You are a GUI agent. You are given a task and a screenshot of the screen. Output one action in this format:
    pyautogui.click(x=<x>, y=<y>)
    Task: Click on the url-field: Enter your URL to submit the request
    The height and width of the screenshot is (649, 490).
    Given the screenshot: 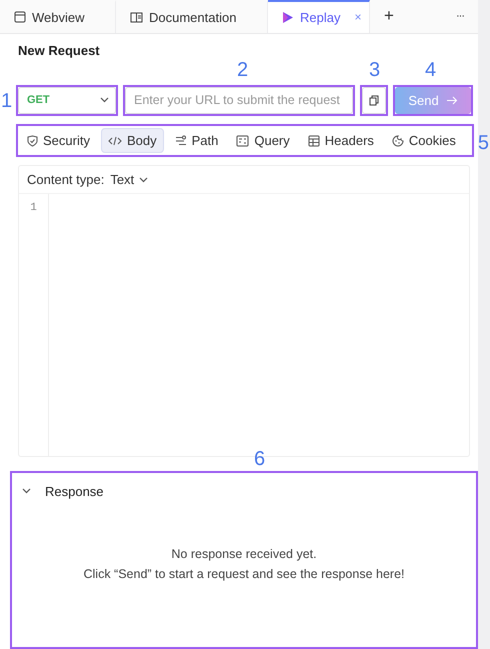 What is the action you would take?
    pyautogui.click(x=239, y=100)
    